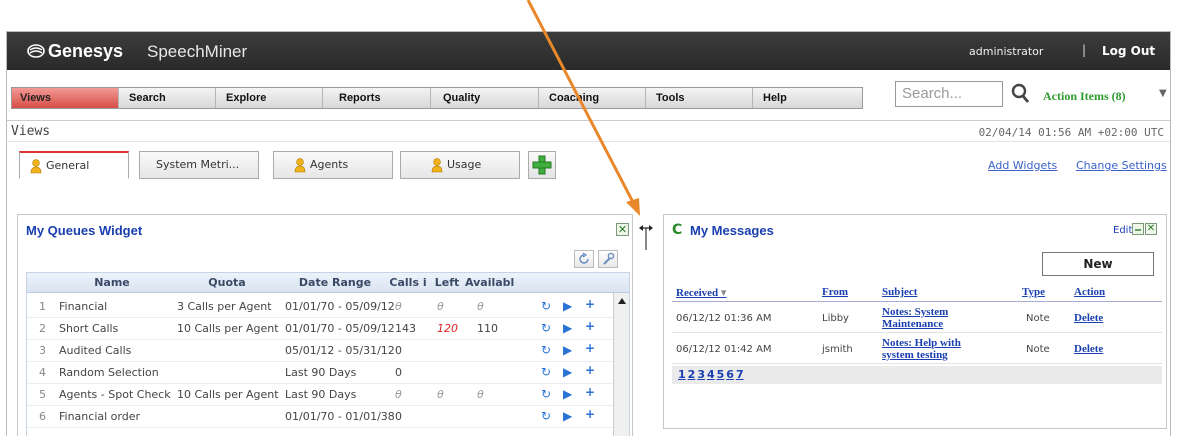  Describe the element at coordinates (197, 51) in the screenshot. I see `product-name: SpeechMiner` at that location.